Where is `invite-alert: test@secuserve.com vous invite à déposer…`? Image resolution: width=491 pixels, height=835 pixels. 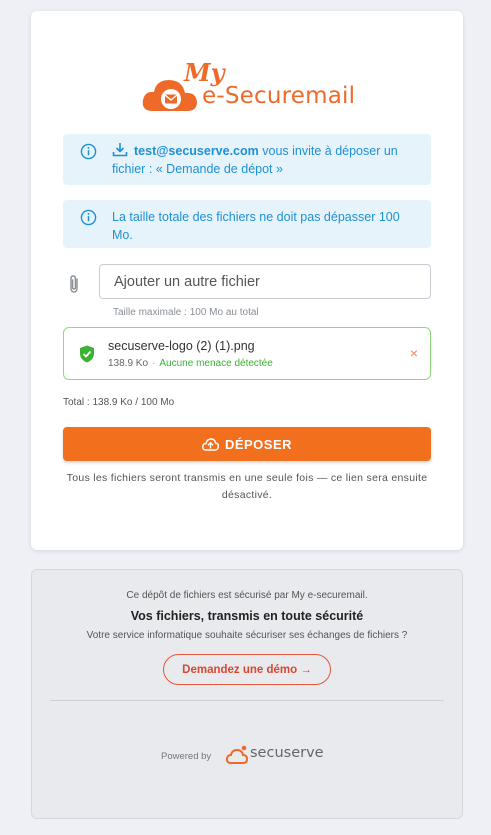 invite-alert: test@secuserve.com vous invite à déposer… is located at coordinates (247, 159).